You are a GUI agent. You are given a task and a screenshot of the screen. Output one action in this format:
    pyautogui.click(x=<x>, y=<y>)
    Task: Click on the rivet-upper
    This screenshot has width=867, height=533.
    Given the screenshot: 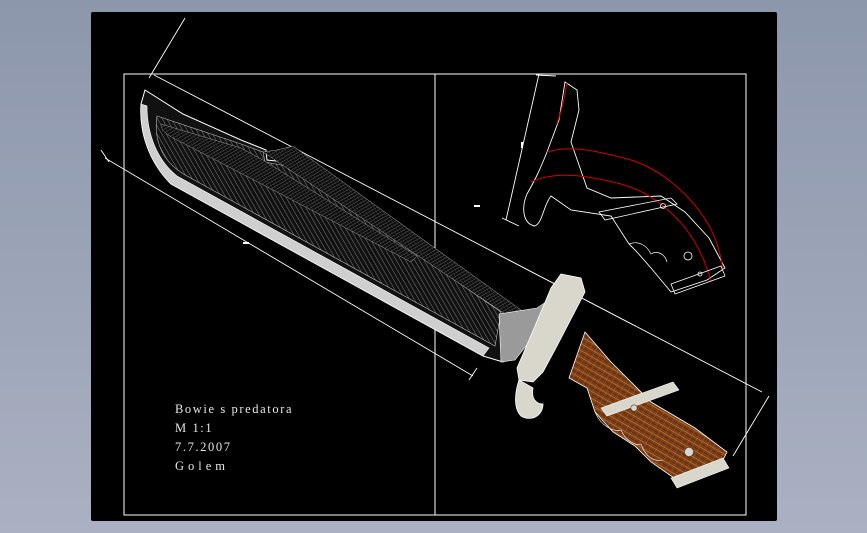 What is the action you would take?
    pyautogui.click(x=634, y=408)
    